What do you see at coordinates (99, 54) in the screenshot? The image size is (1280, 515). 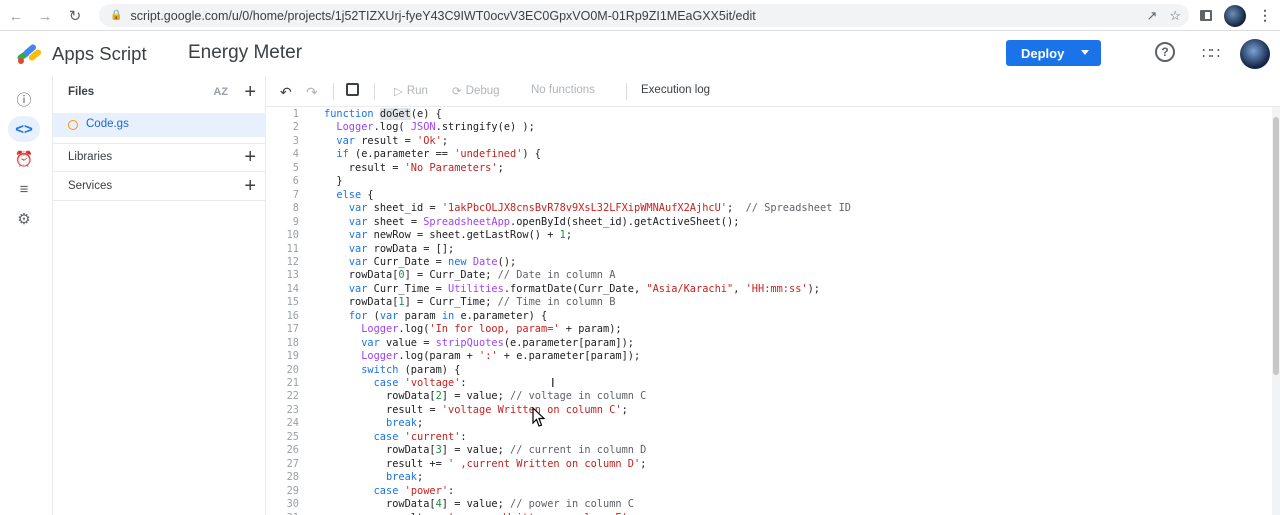 I see `app-name: Apps Script` at bounding box center [99, 54].